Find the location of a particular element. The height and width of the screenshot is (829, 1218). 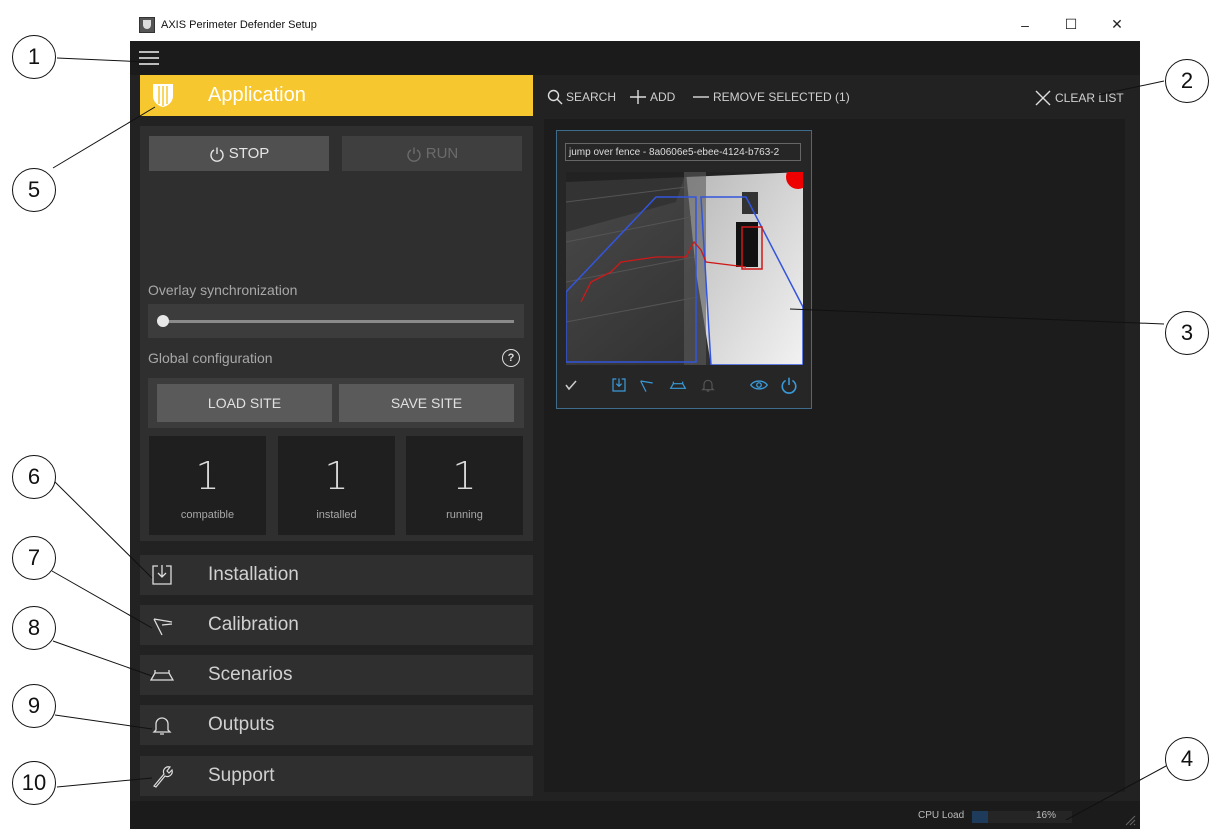

callout-6: 6 is located at coordinates (34, 477).